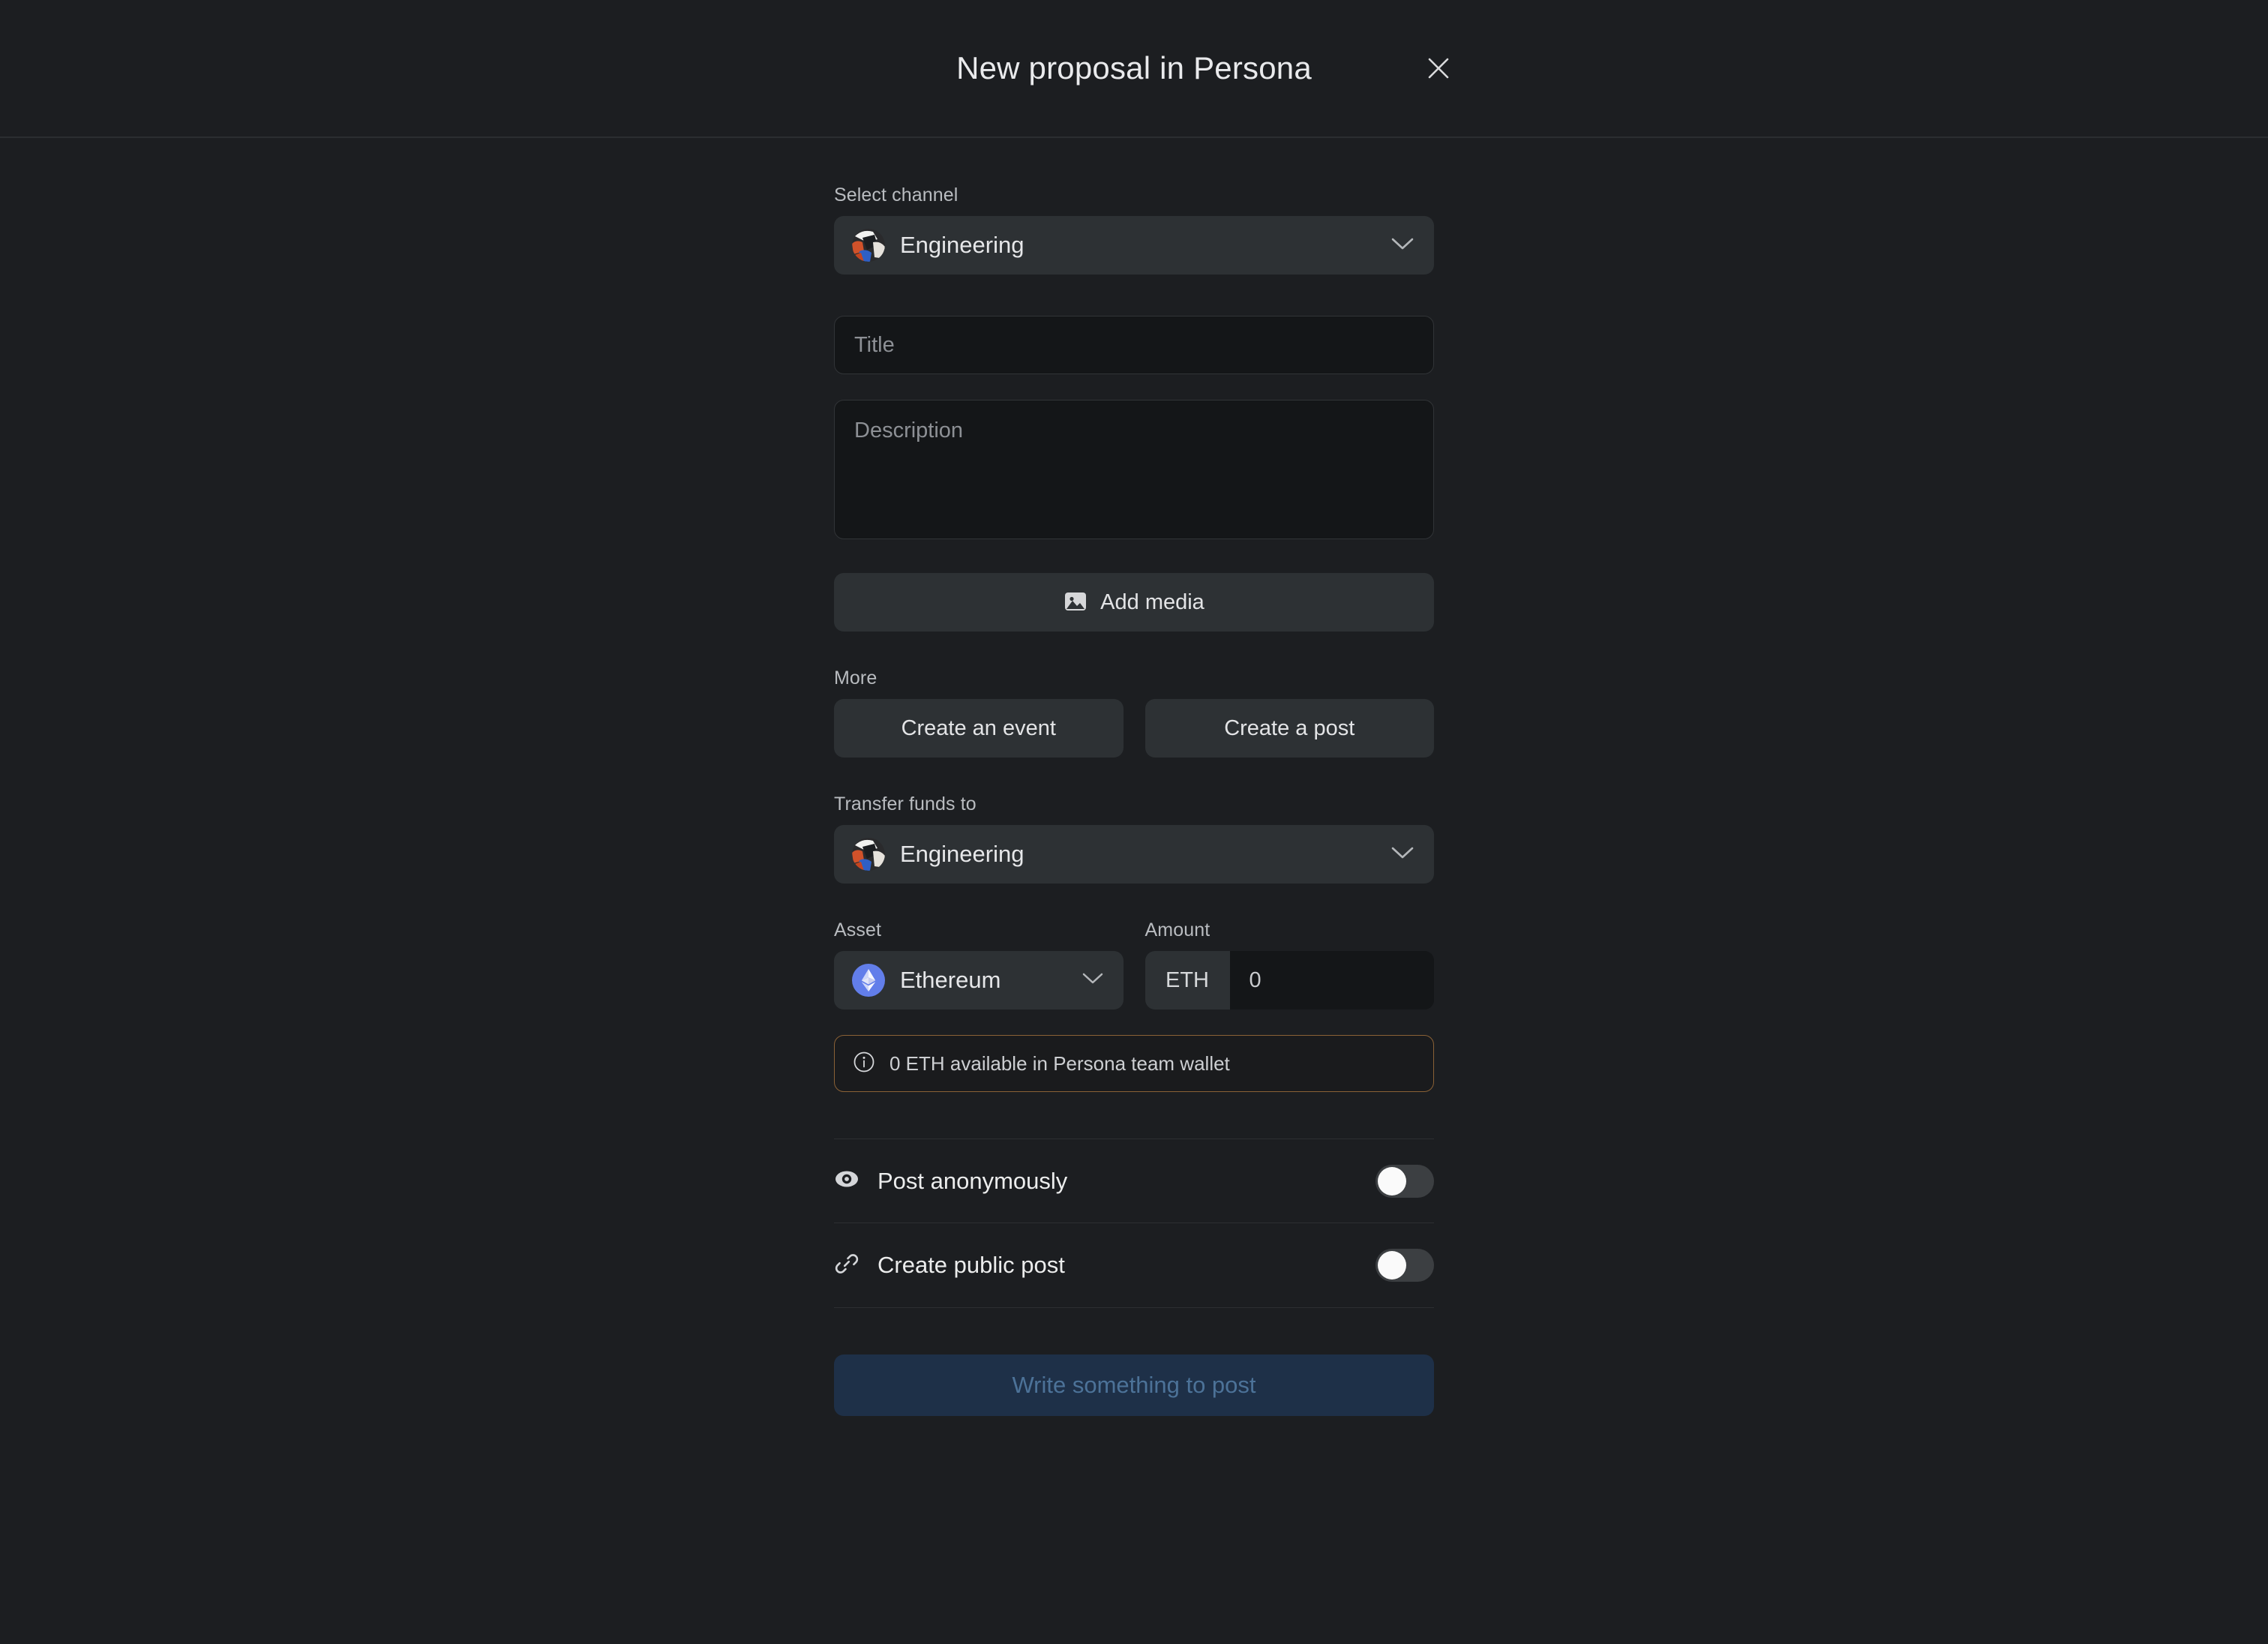 The height and width of the screenshot is (1644, 2268). I want to click on more-section: More Create an event Create a post, so click(1134, 713).